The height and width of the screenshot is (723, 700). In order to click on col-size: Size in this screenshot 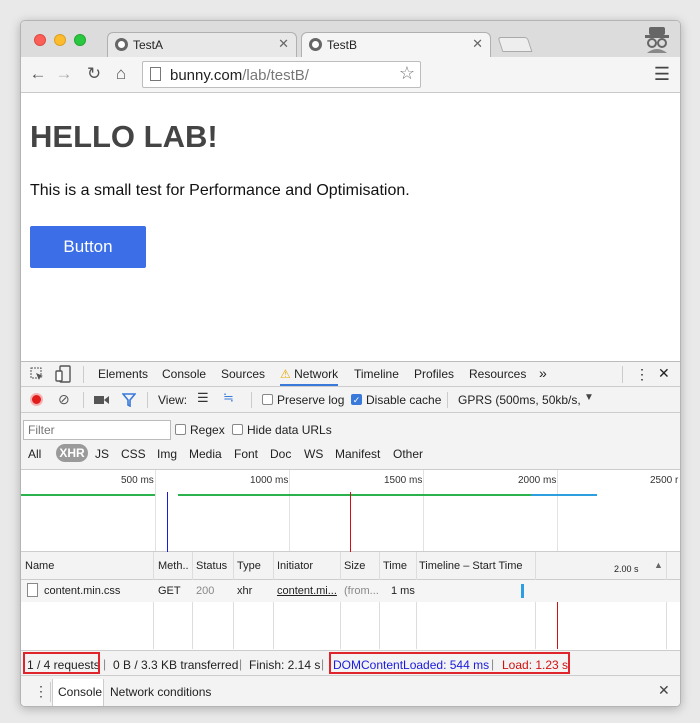, I will do `click(354, 566)`.